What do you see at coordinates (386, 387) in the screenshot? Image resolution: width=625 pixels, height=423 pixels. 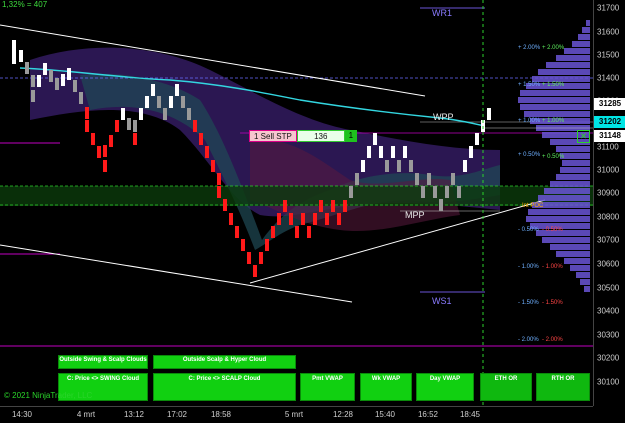 I see `wk-vwap-button: Wk VWAP` at bounding box center [386, 387].